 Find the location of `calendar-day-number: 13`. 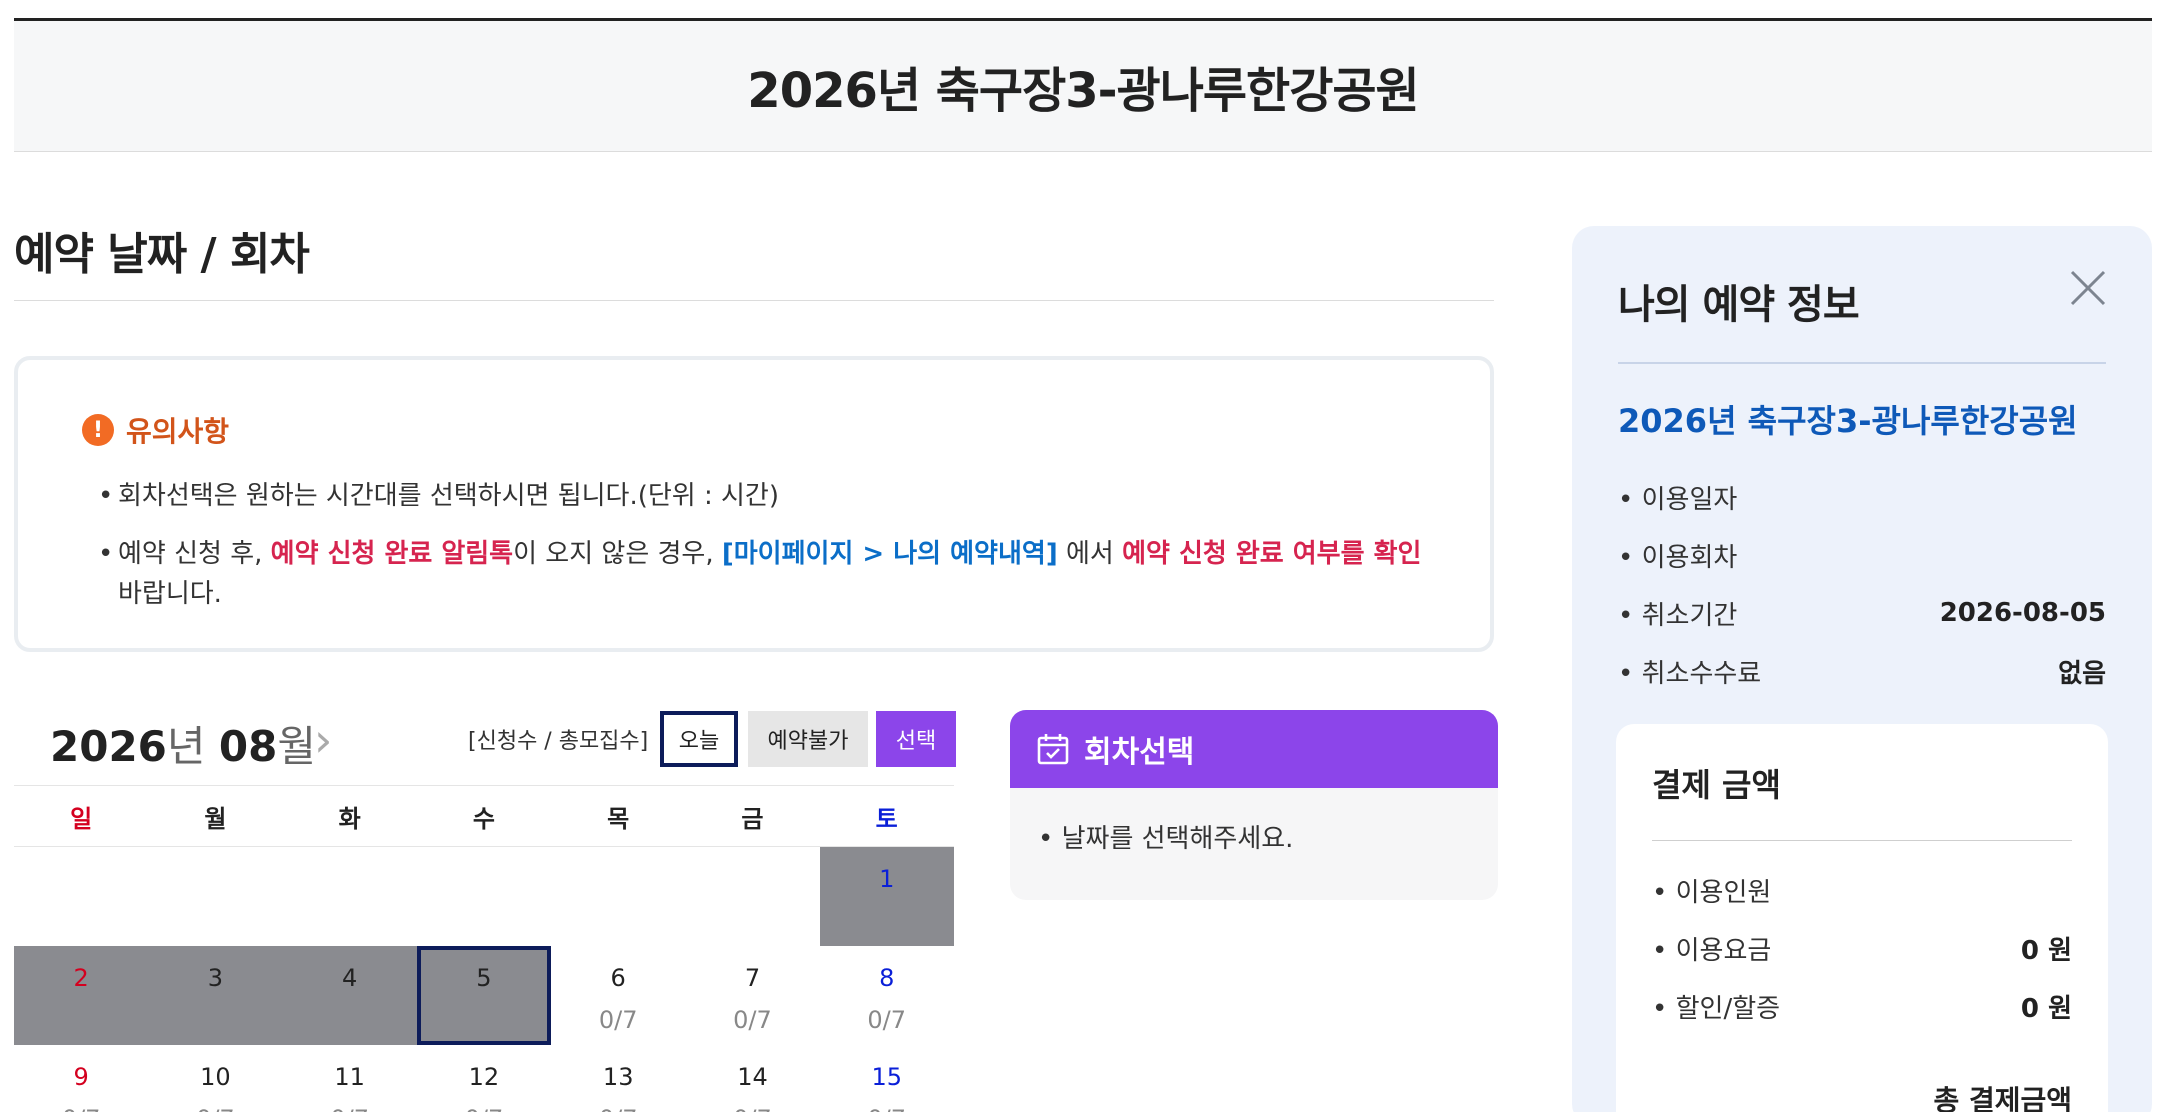

calendar-day-number: 13 is located at coordinates (618, 1077).